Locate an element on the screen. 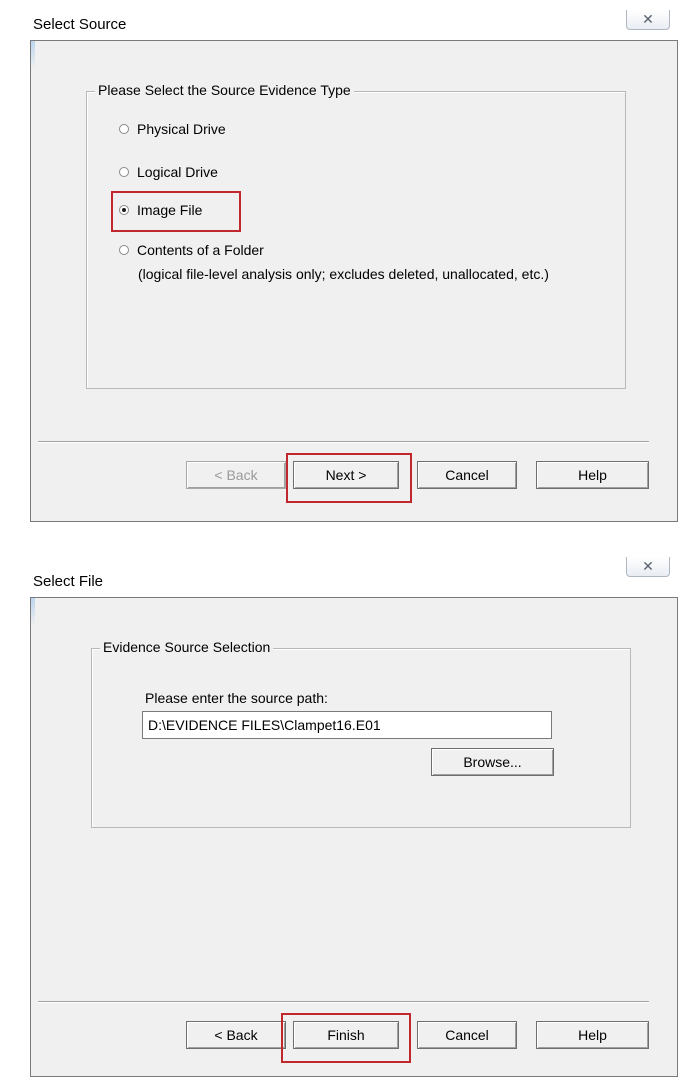  title-bar: Select Source ✕ is located at coordinates (340, 20).